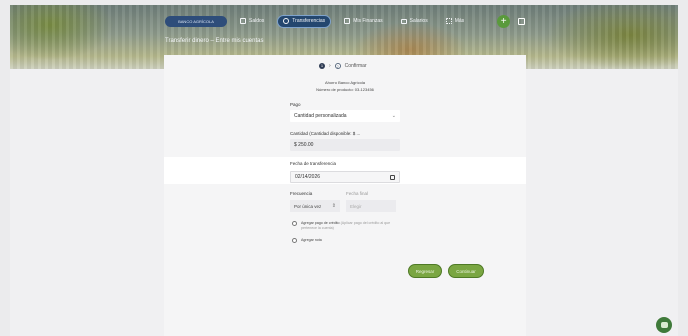 This screenshot has height=336, width=688. Describe the element at coordinates (295, 104) in the screenshot. I see `pago-label: Pago` at that location.